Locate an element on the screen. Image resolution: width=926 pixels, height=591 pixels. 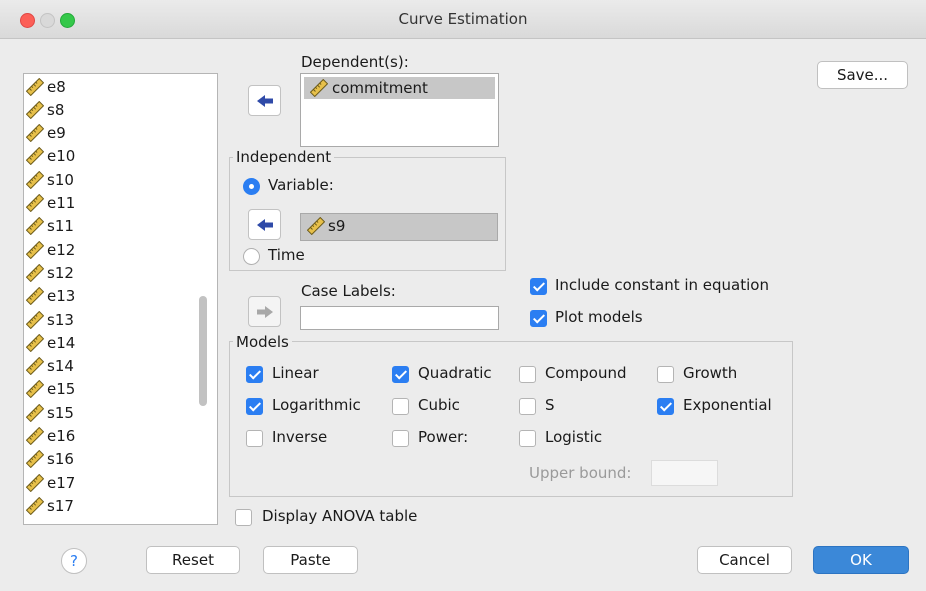
variable-list-item: s13 is located at coordinates (50, 319).